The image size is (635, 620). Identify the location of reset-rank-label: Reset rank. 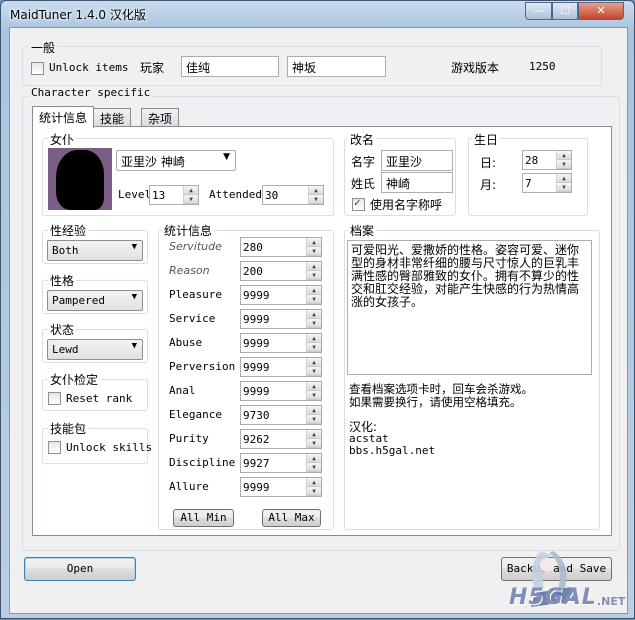
(99, 398).